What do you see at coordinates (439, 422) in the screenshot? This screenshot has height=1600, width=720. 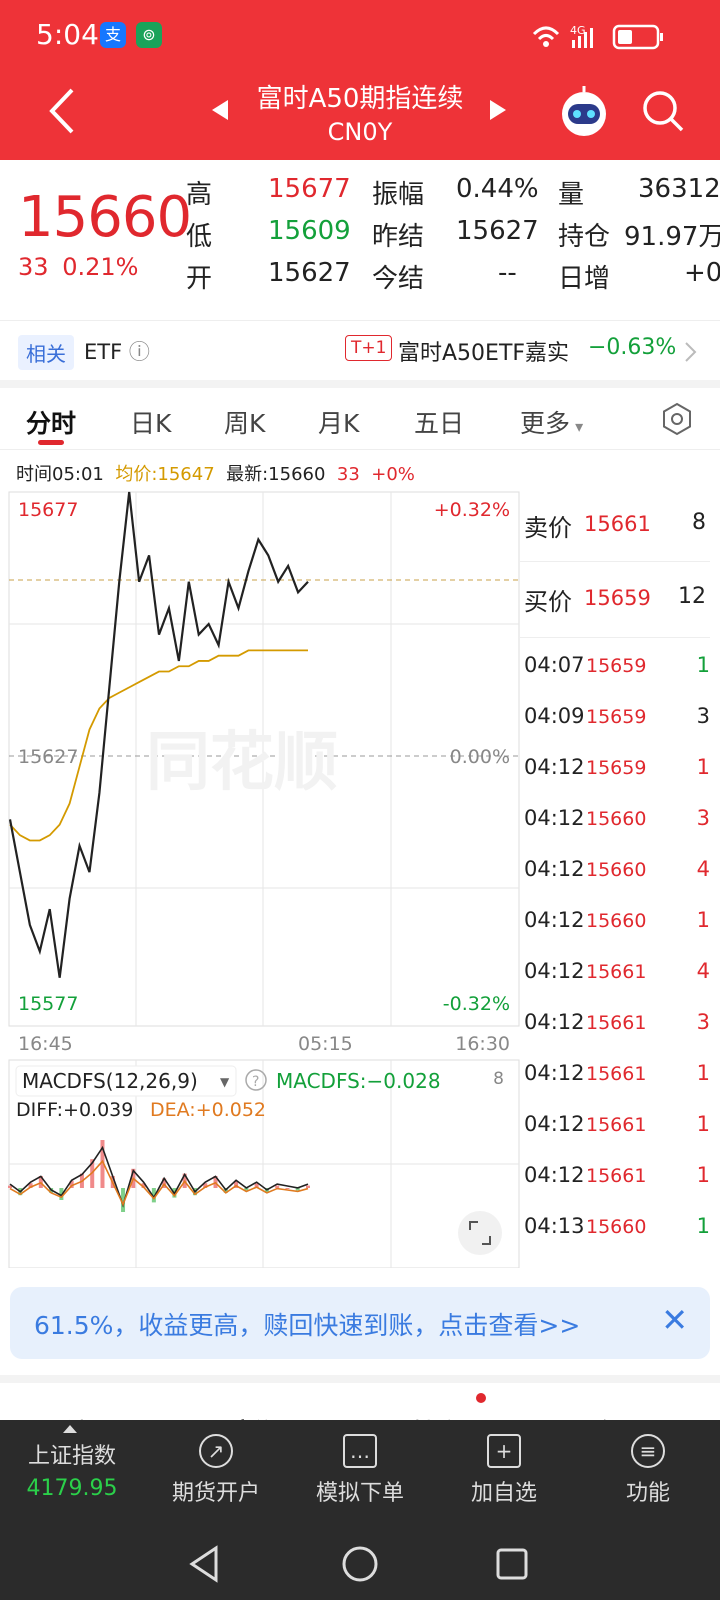 I see `tab-five-day: 五日` at bounding box center [439, 422].